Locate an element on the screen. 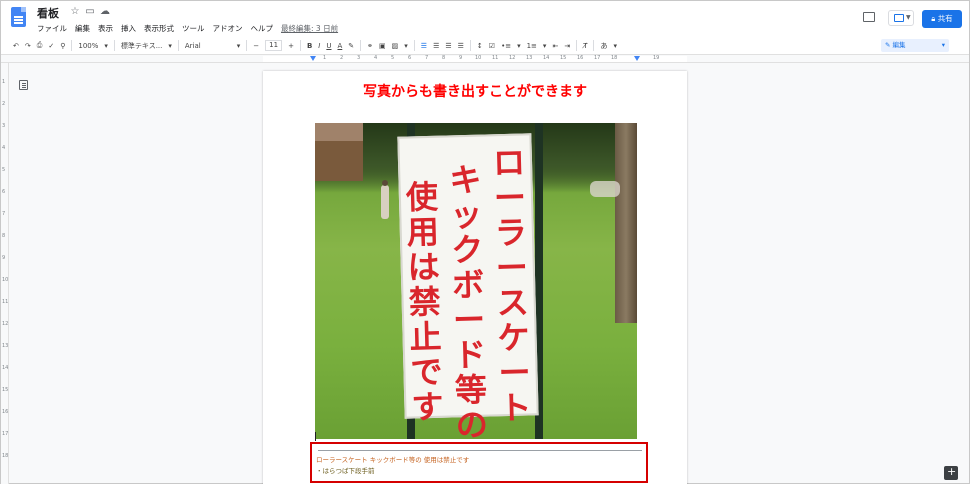 This screenshot has width=970, height=484. align-center-icon: ☰ is located at coordinates (436, 46).